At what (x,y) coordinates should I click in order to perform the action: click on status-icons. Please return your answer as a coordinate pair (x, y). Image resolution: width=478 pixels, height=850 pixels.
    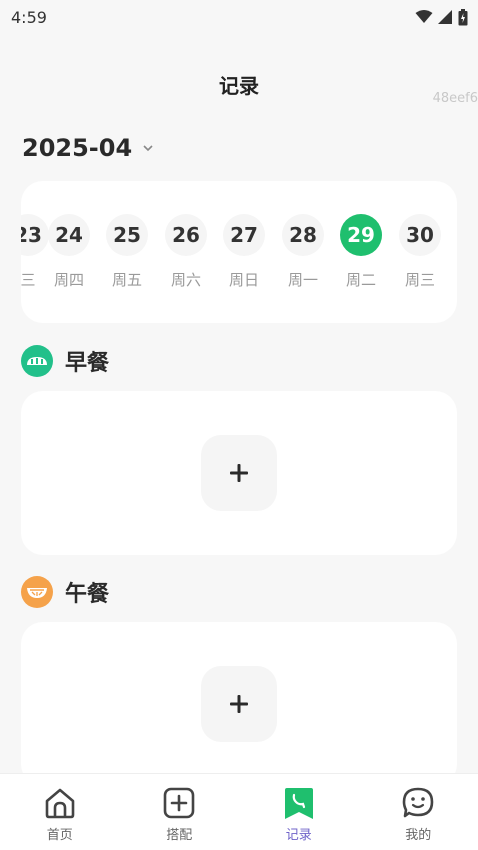
    Looking at the image, I should click on (441, 17).